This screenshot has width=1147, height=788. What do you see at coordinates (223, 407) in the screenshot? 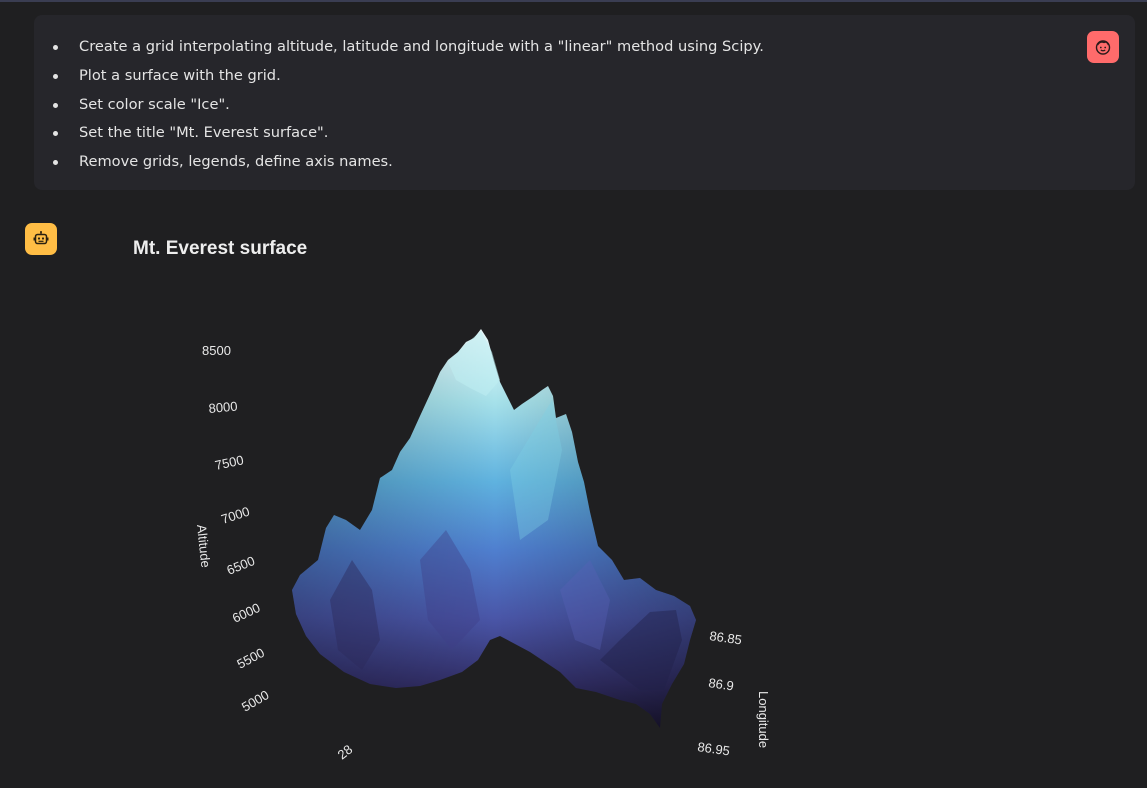
I see `altitude-tick: 8000` at bounding box center [223, 407].